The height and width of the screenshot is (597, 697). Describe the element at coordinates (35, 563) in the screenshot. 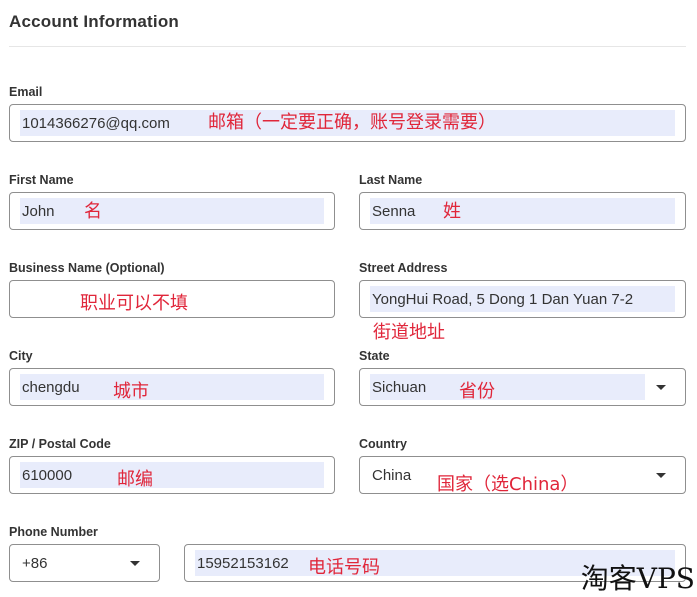

I see `phone-country-code-value: +86` at that location.